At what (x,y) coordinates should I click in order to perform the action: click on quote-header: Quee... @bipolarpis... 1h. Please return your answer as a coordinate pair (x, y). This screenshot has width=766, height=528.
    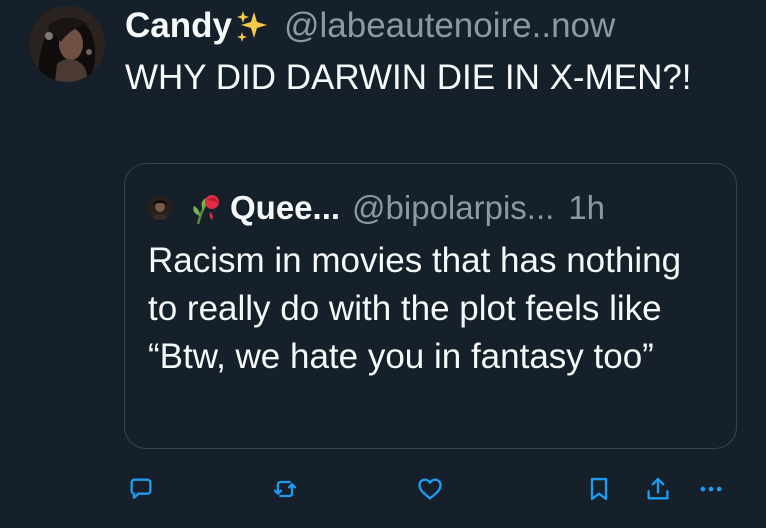
    Looking at the image, I should click on (376, 208).